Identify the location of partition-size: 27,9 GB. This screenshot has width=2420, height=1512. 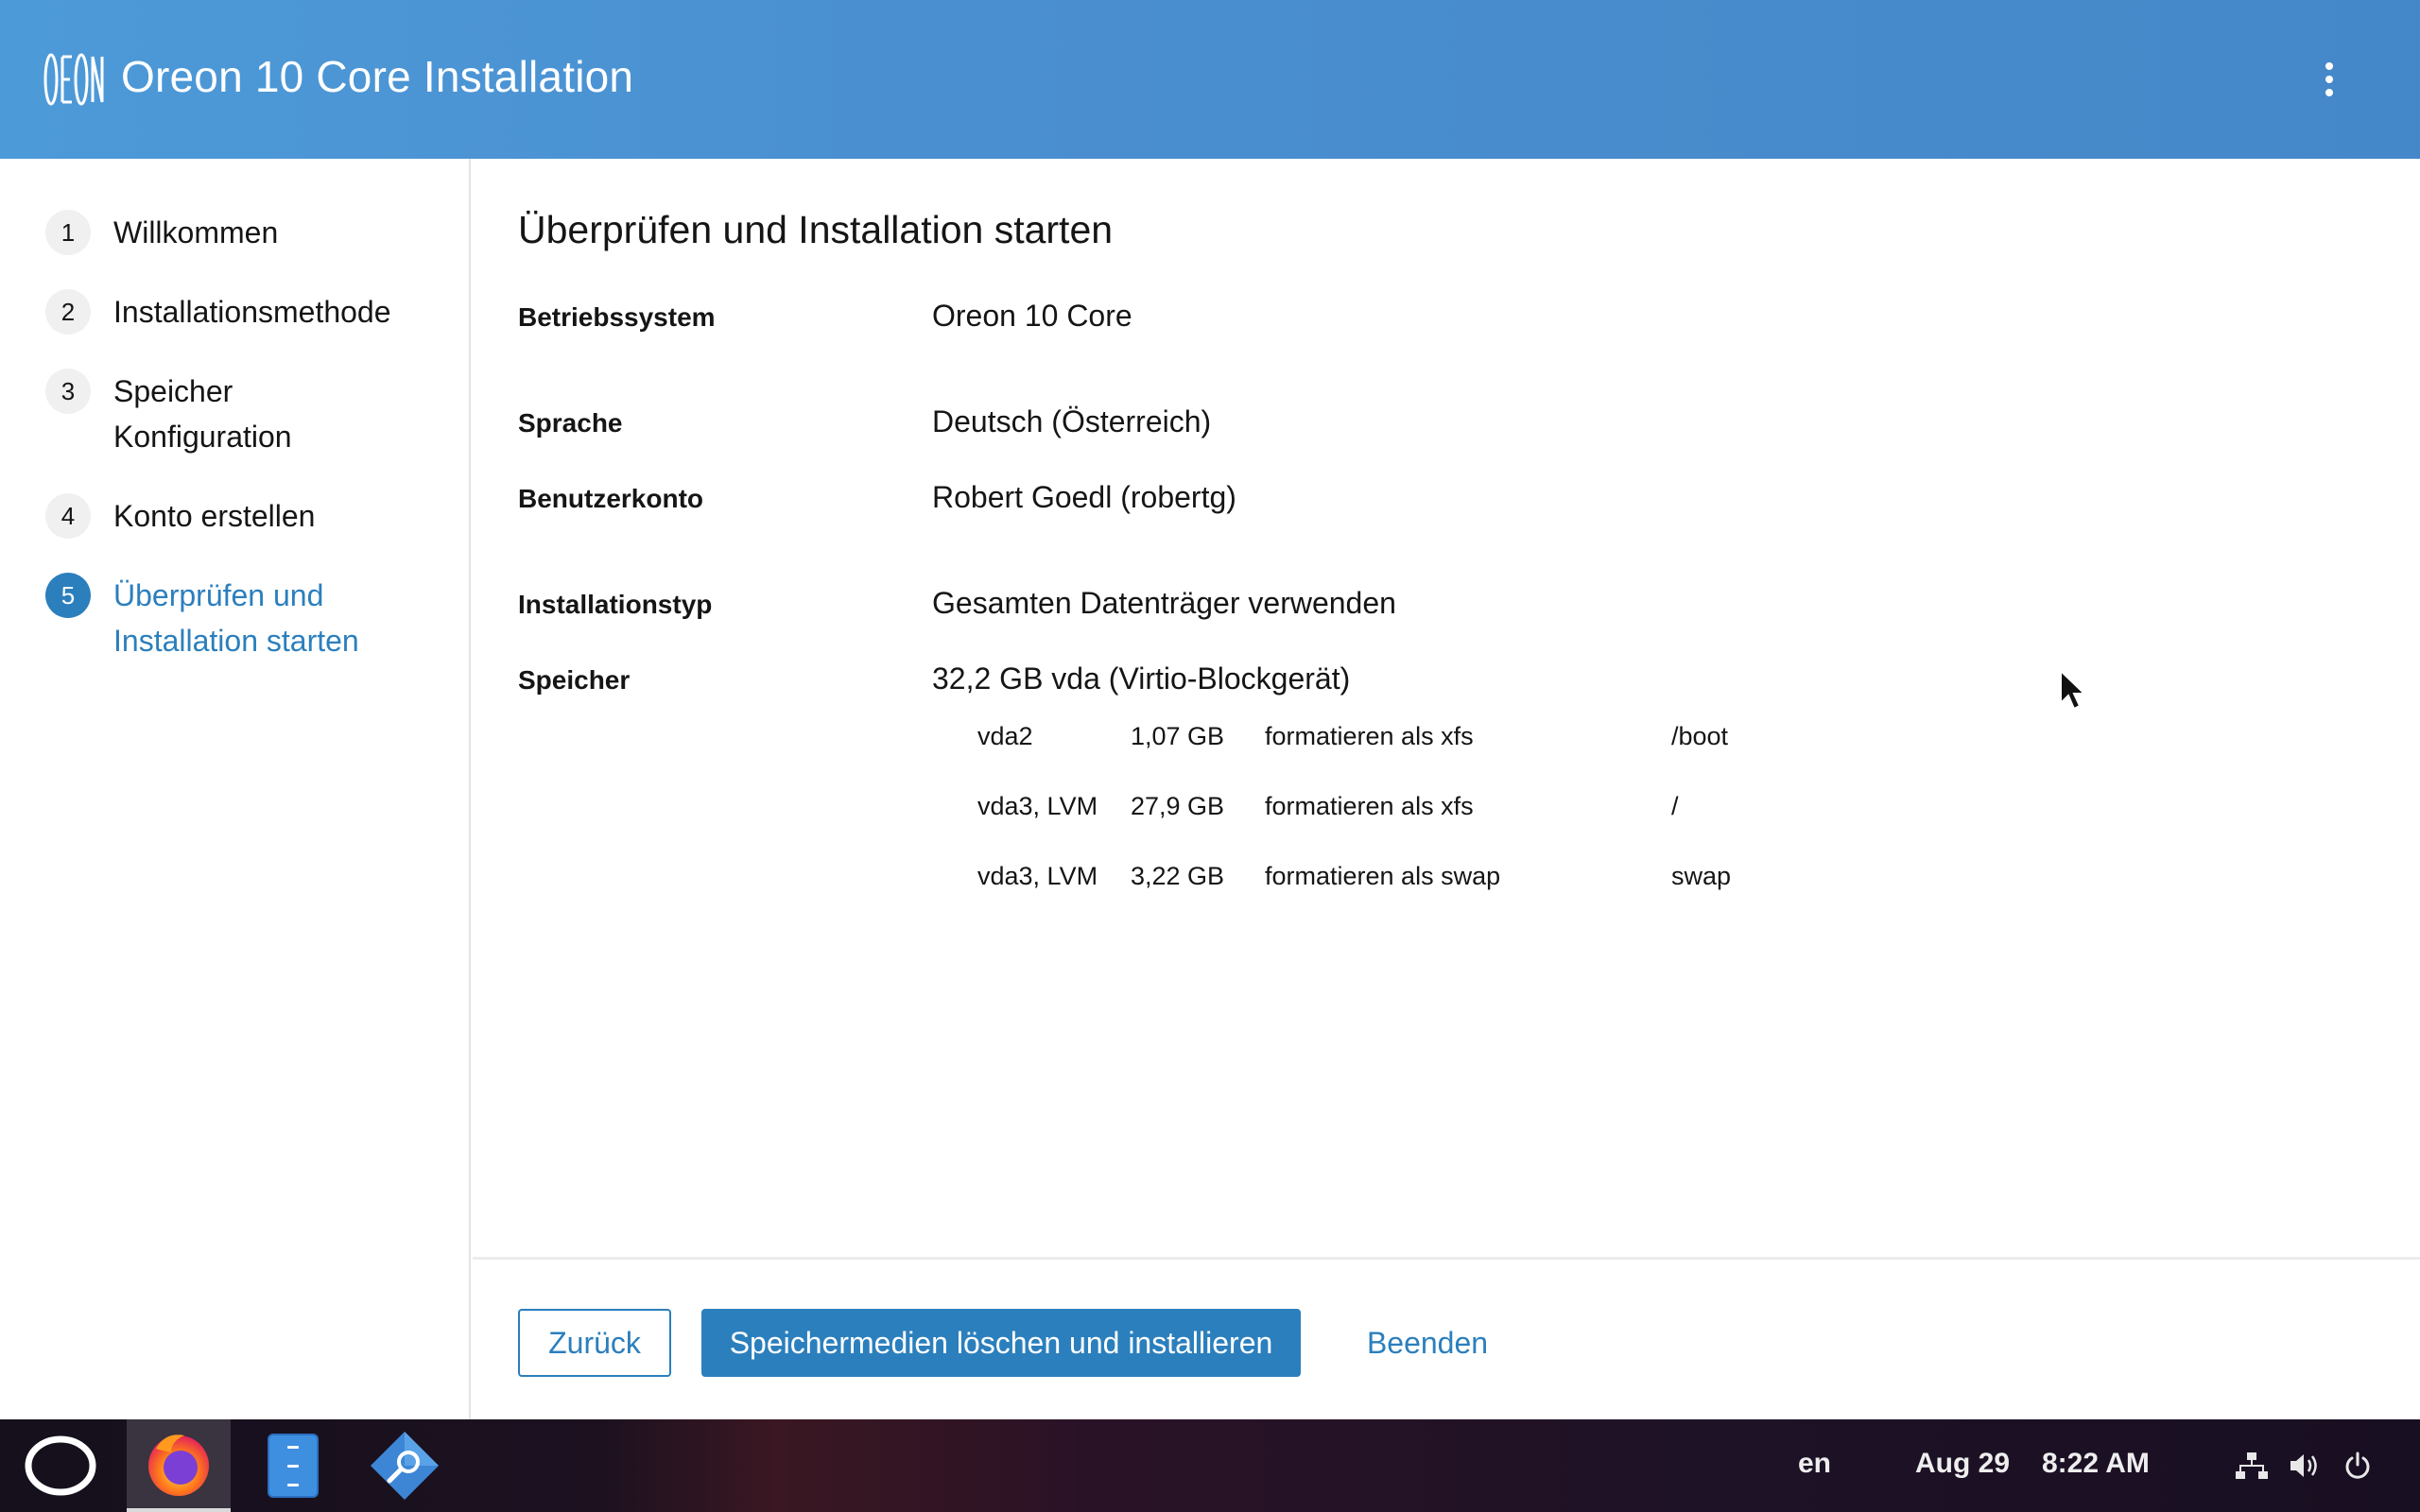
(1178, 806).